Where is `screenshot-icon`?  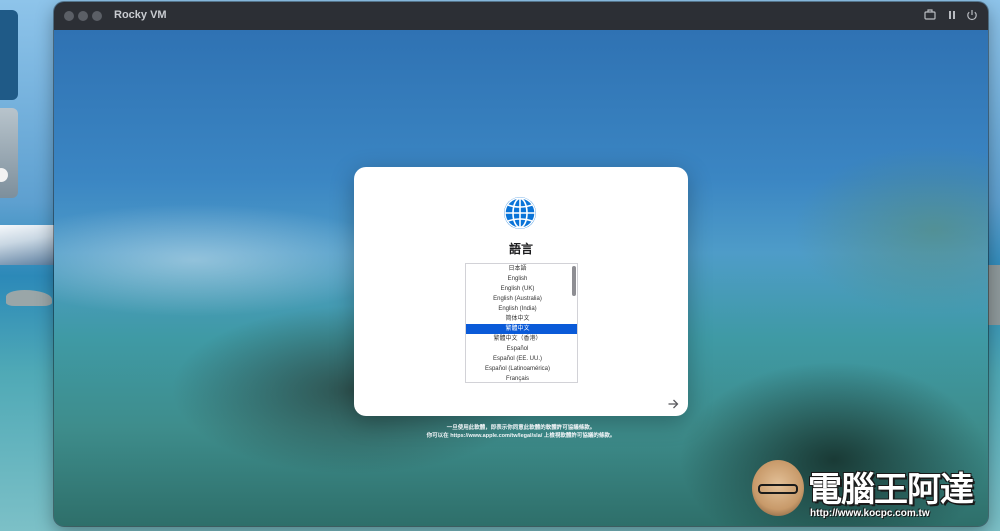
screenshot-icon is located at coordinates (930, 16).